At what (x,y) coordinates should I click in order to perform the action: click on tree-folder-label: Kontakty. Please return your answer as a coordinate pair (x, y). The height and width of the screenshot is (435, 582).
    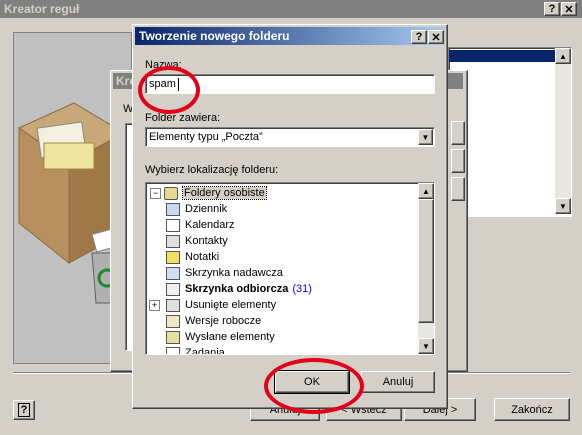
    Looking at the image, I should click on (206, 241).